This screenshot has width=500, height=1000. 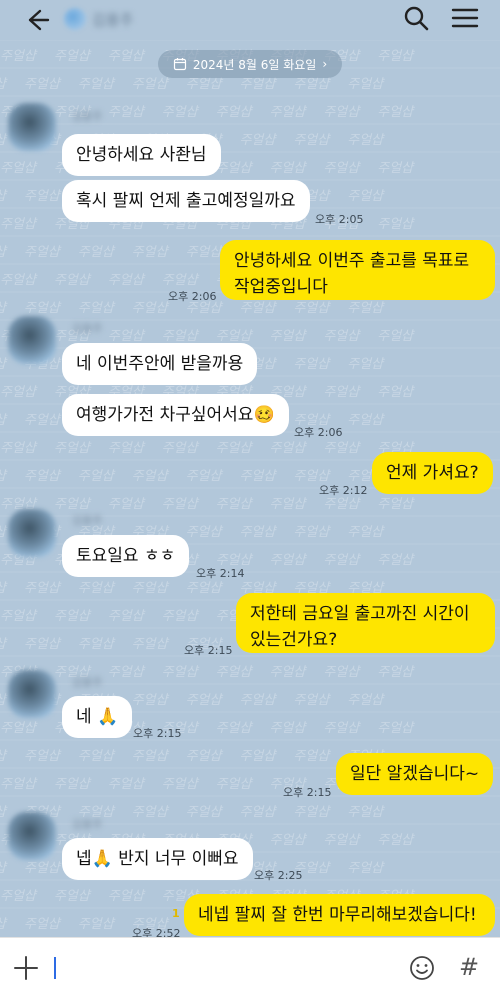 What do you see at coordinates (175, 415) in the screenshot?
I see `message-bubble: 여행가가전 차구싶어서요🥴` at bounding box center [175, 415].